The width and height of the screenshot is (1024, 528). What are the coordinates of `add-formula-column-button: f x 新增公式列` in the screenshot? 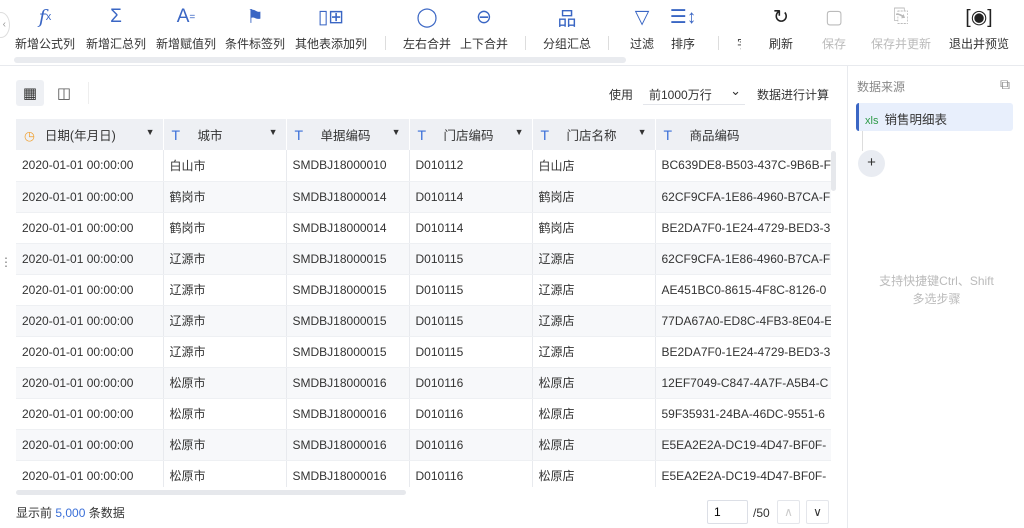 It's located at (45, 28).